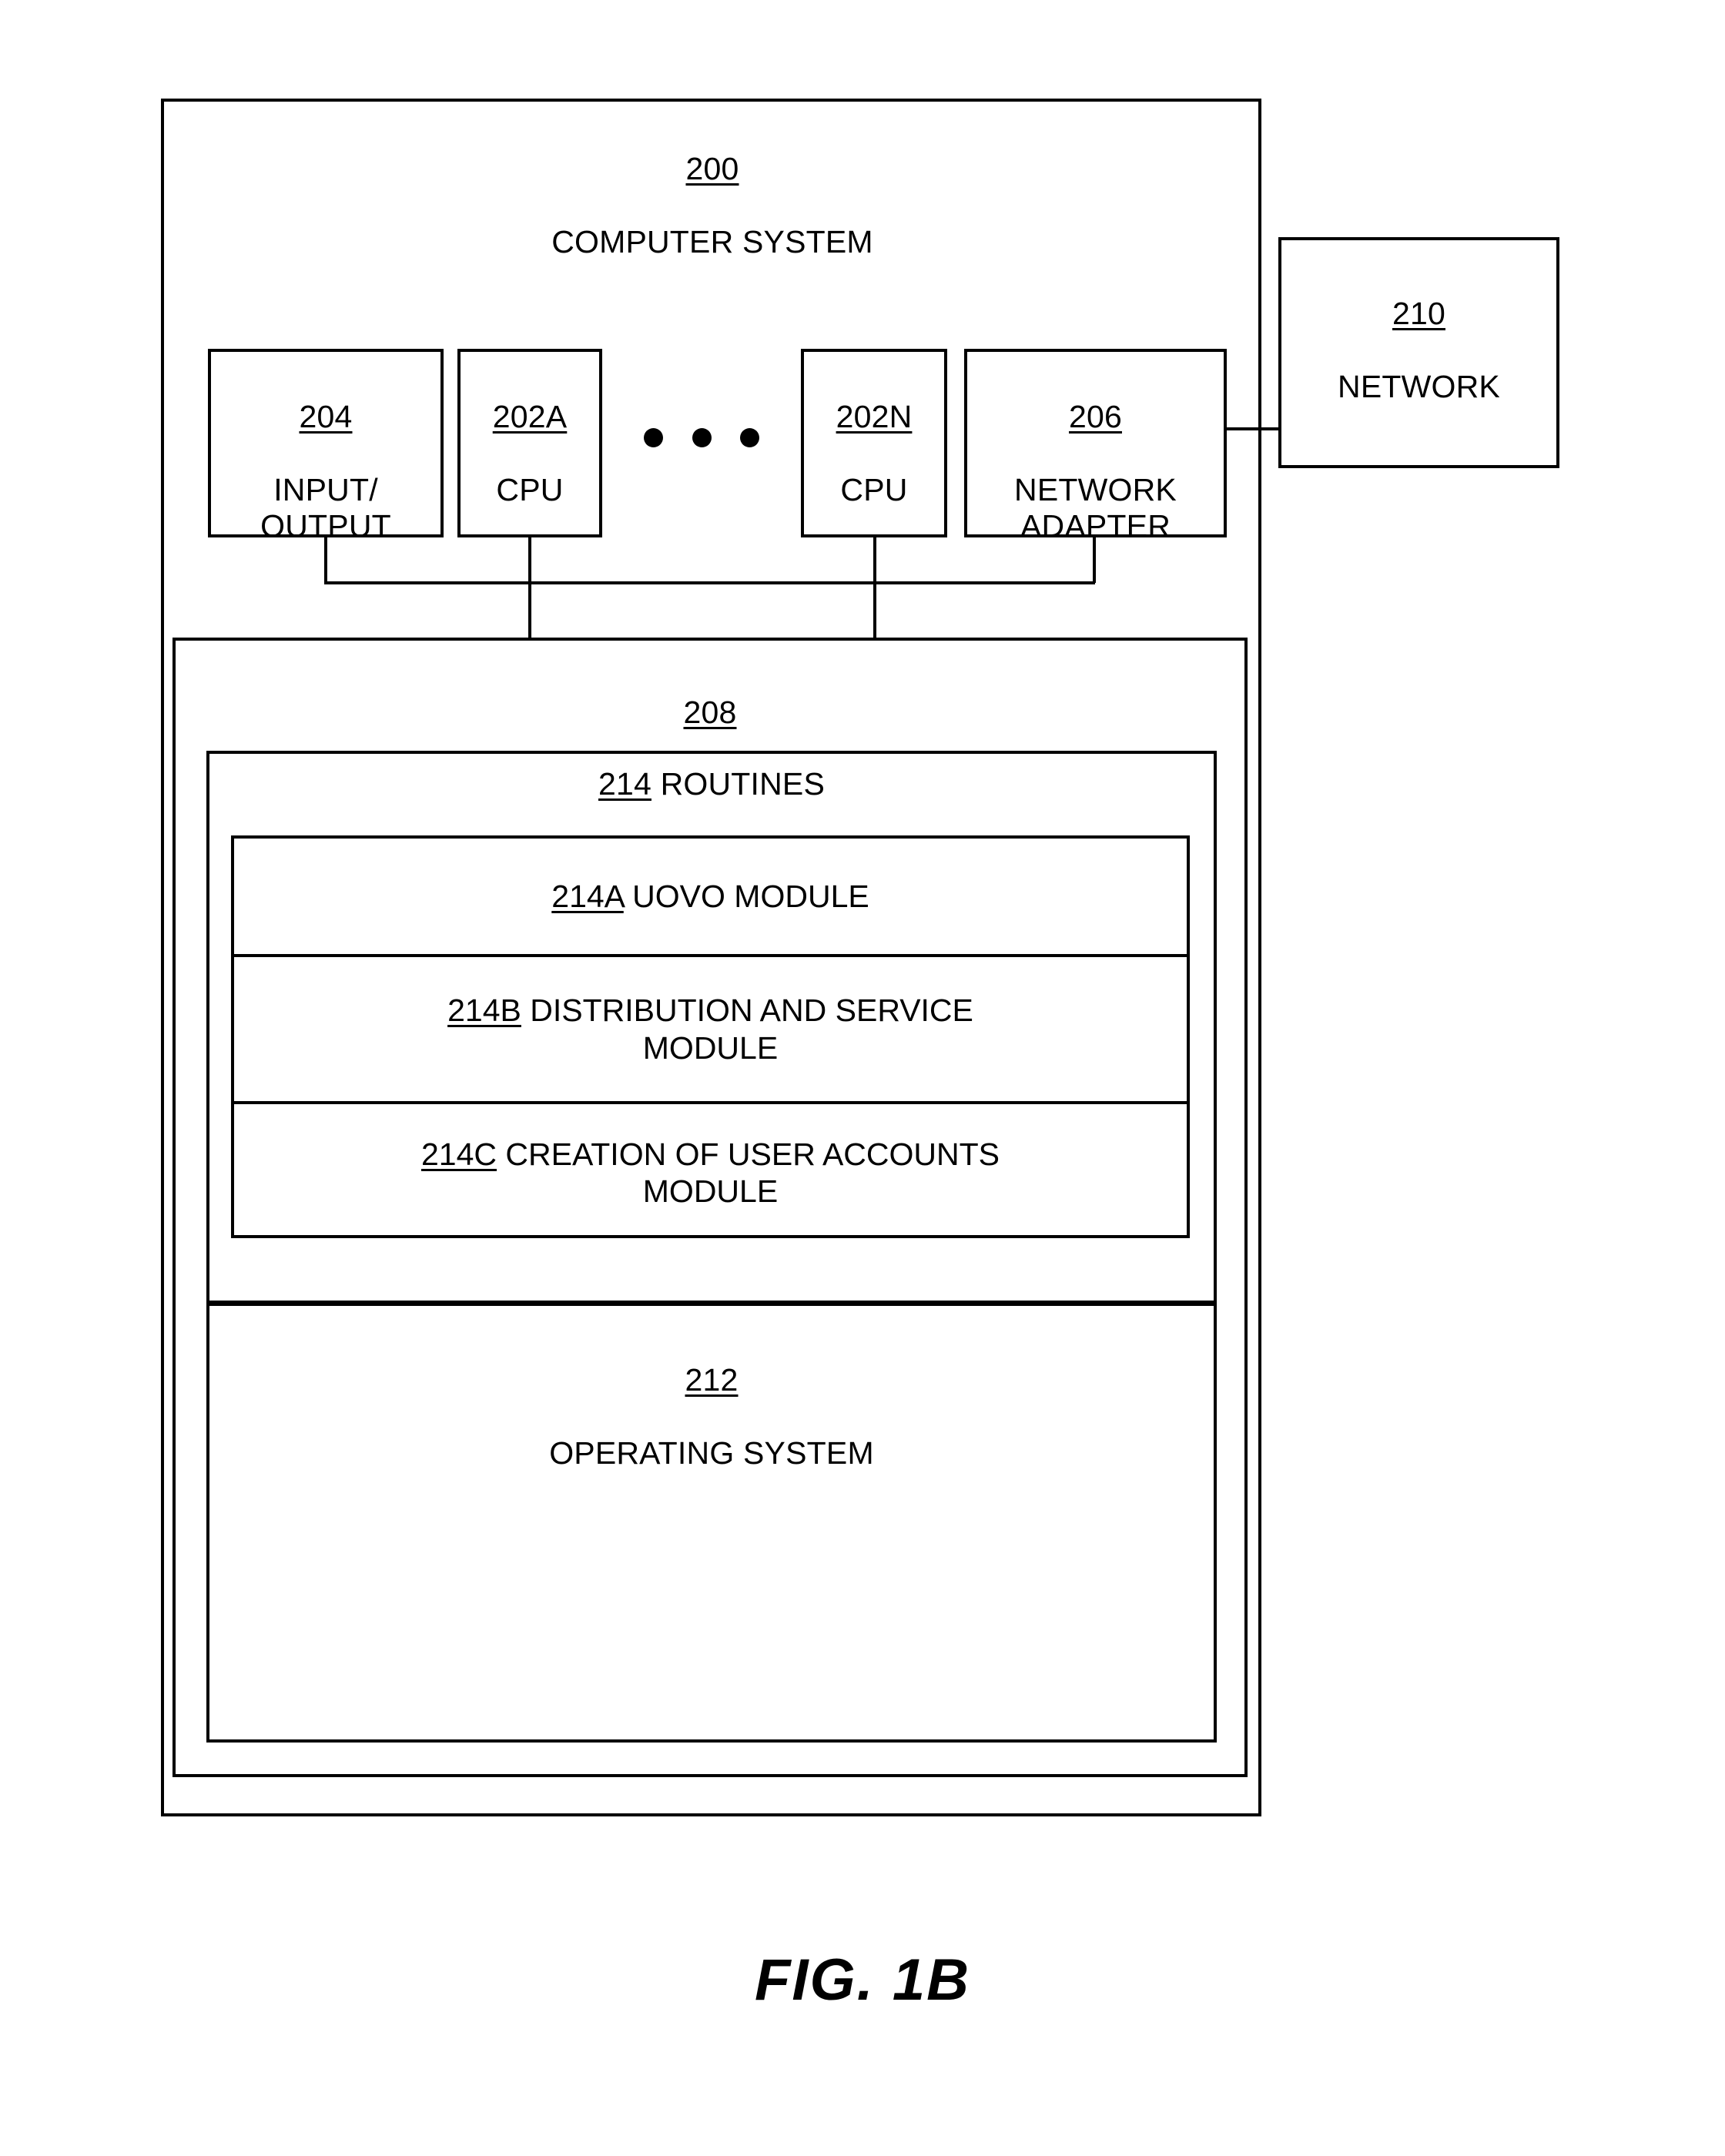 This screenshot has width=1725, height=2156. What do you see at coordinates (711, 1453) in the screenshot?
I see `operating-system-name: OPERATING SYSTEM` at bounding box center [711, 1453].